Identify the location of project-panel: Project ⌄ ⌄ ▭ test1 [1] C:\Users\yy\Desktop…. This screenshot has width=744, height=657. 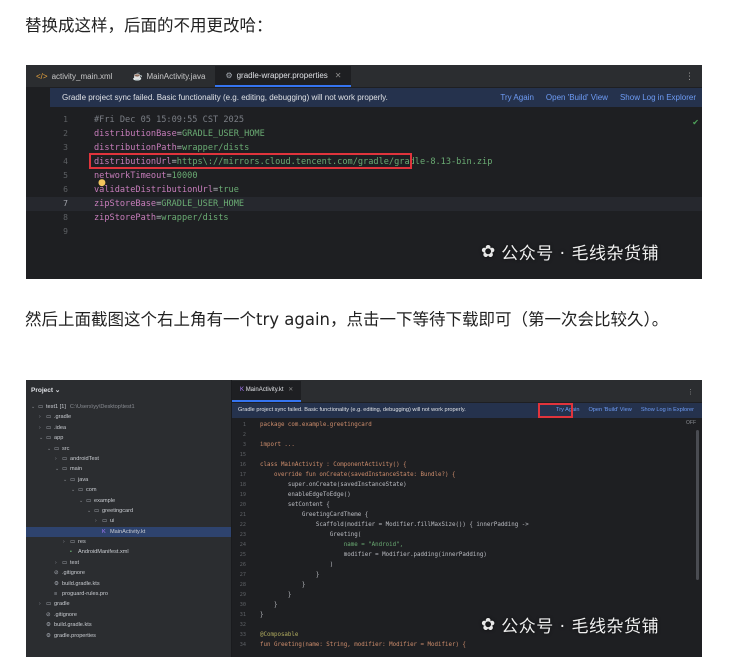
(129, 518).